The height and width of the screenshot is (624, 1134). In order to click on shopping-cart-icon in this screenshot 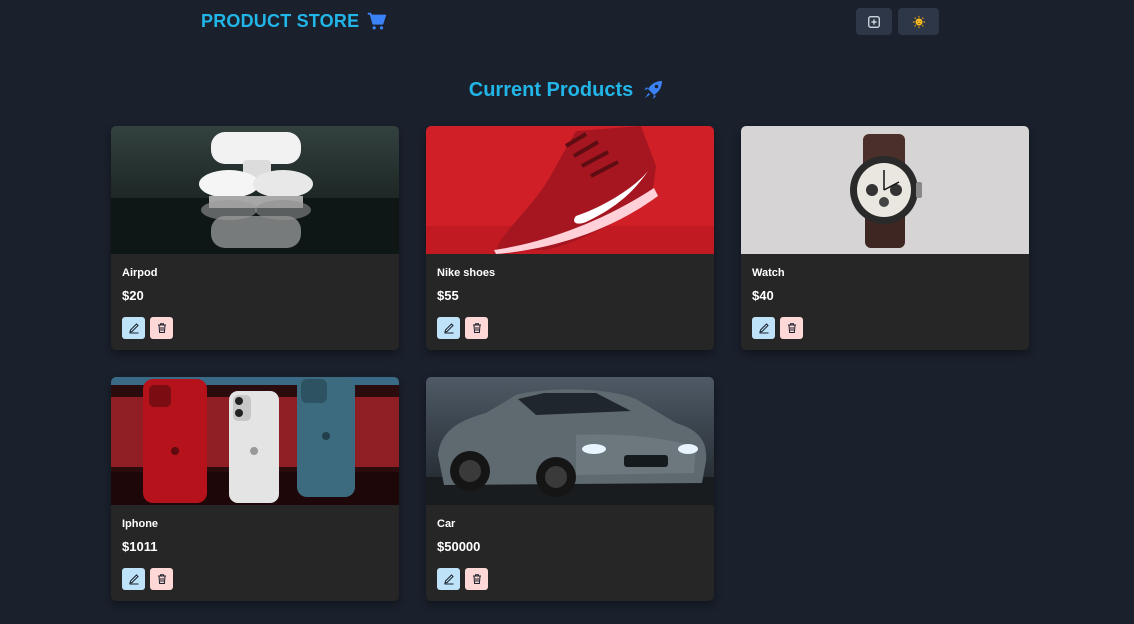, I will do `click(377, 21)`.